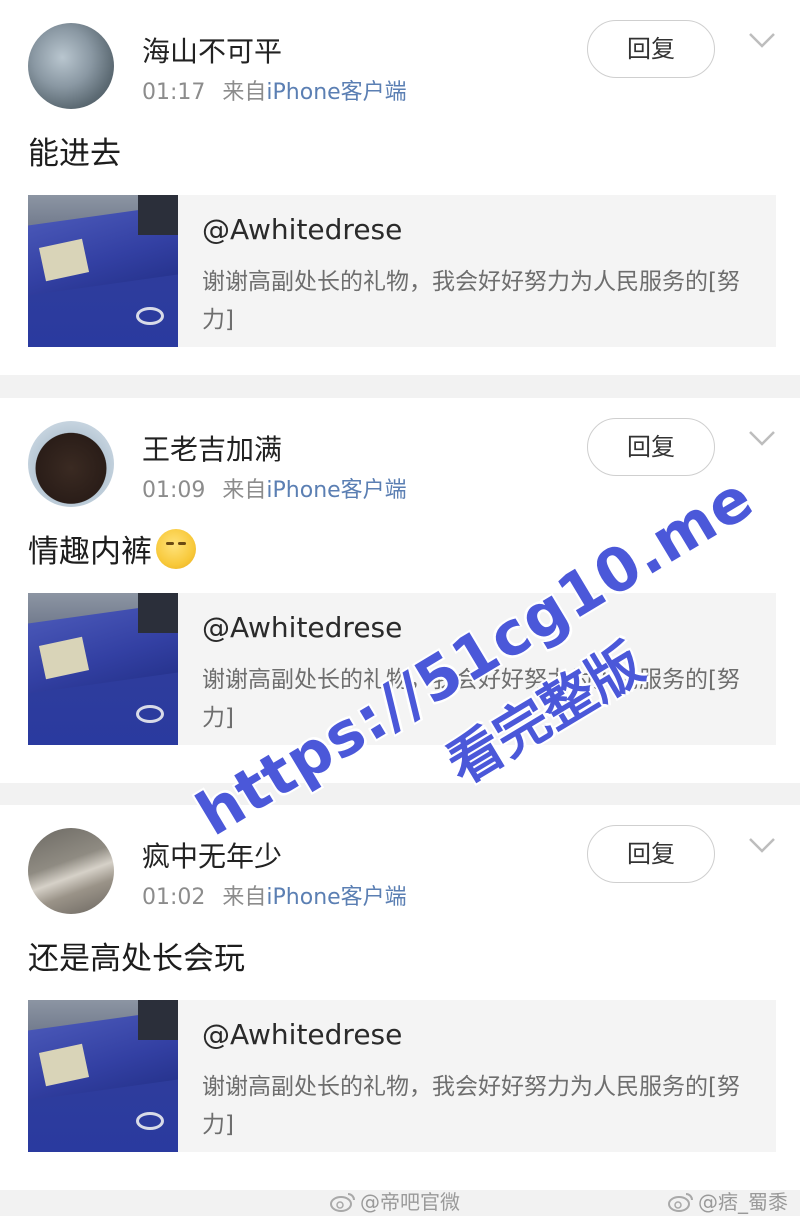 The height and width of the screenshot is (1216, 800). Describe the element at coordinates (212, 50) in the screenshot. I see `username: 海山不可平` at that location.